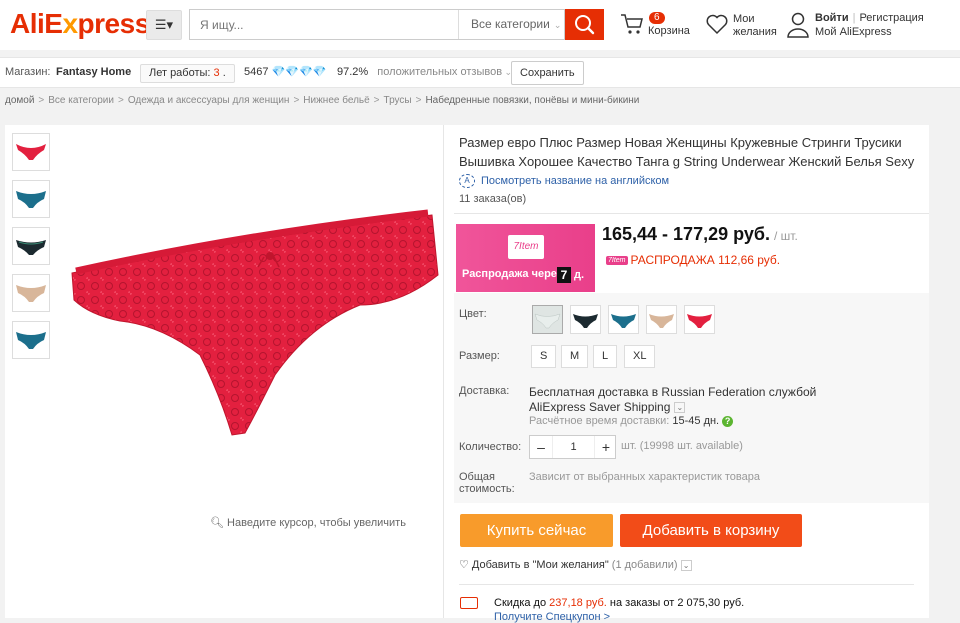  Describe the element at coordinates (219, 523) in the screenshot. I see `magnifier-icon: 🔍︎` at that location.